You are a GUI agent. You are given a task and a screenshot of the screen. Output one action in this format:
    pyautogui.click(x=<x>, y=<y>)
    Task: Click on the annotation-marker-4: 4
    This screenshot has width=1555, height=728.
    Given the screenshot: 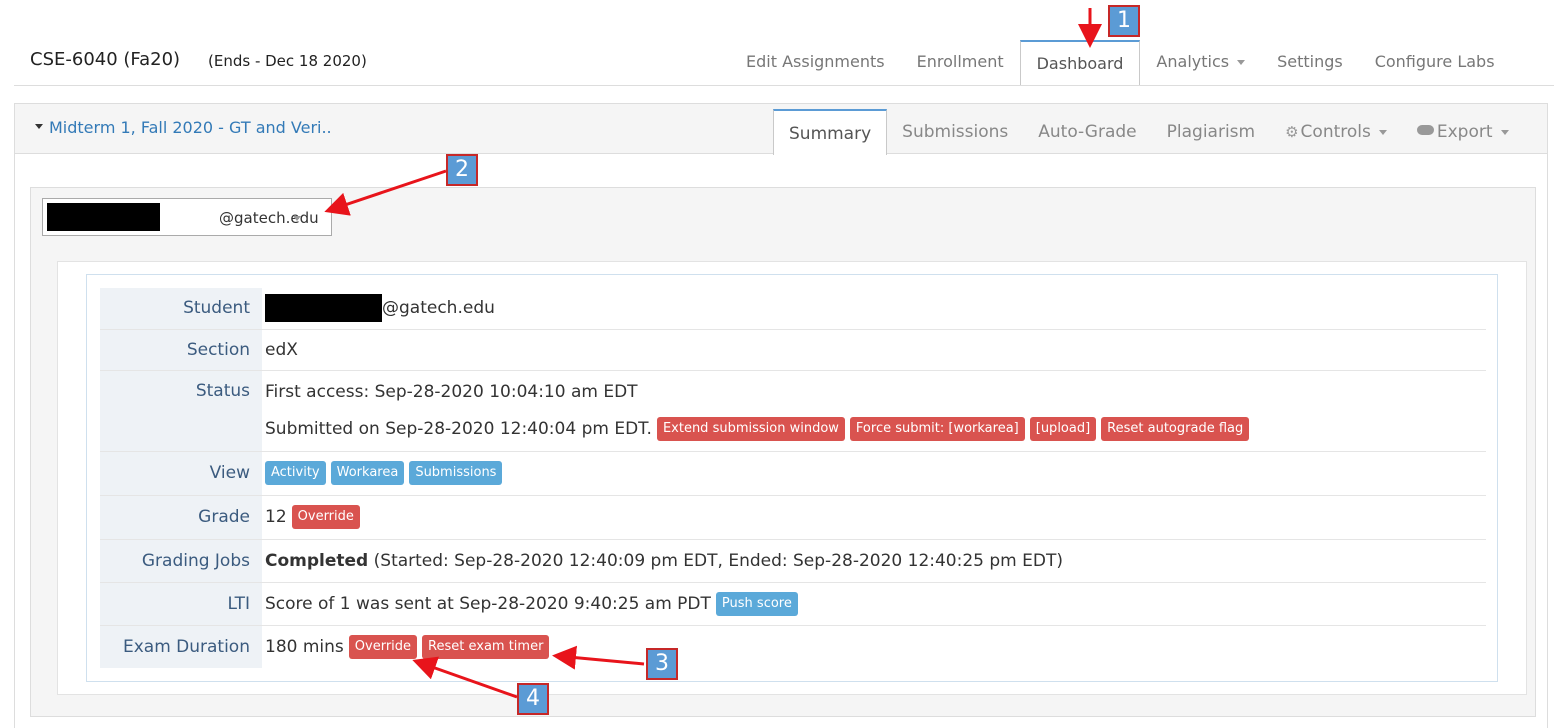 What is the action you would take?
    pyautogui.click(x=533, y=699)
    